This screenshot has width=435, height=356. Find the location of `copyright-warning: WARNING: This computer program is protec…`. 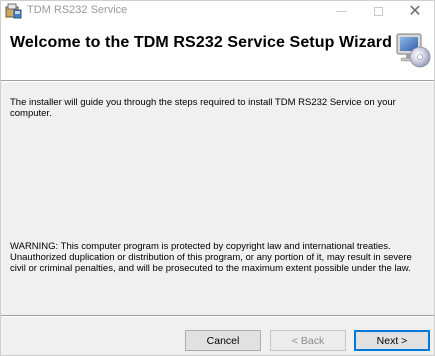

copyright-warning: WARNING: This computer program is protec… is located at coordinates (211, 257).